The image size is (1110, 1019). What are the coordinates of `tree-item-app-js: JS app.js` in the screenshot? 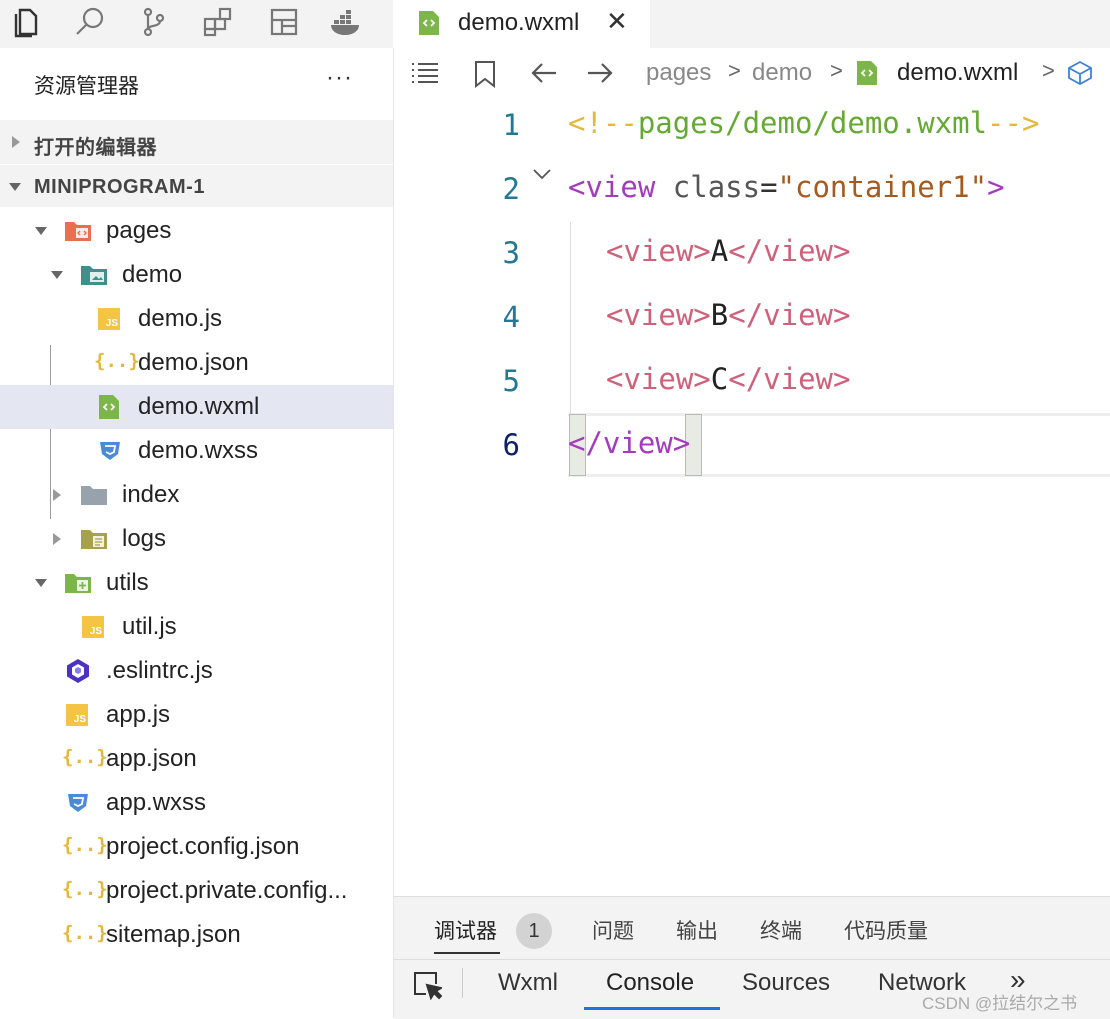 It's located at (196, 715).